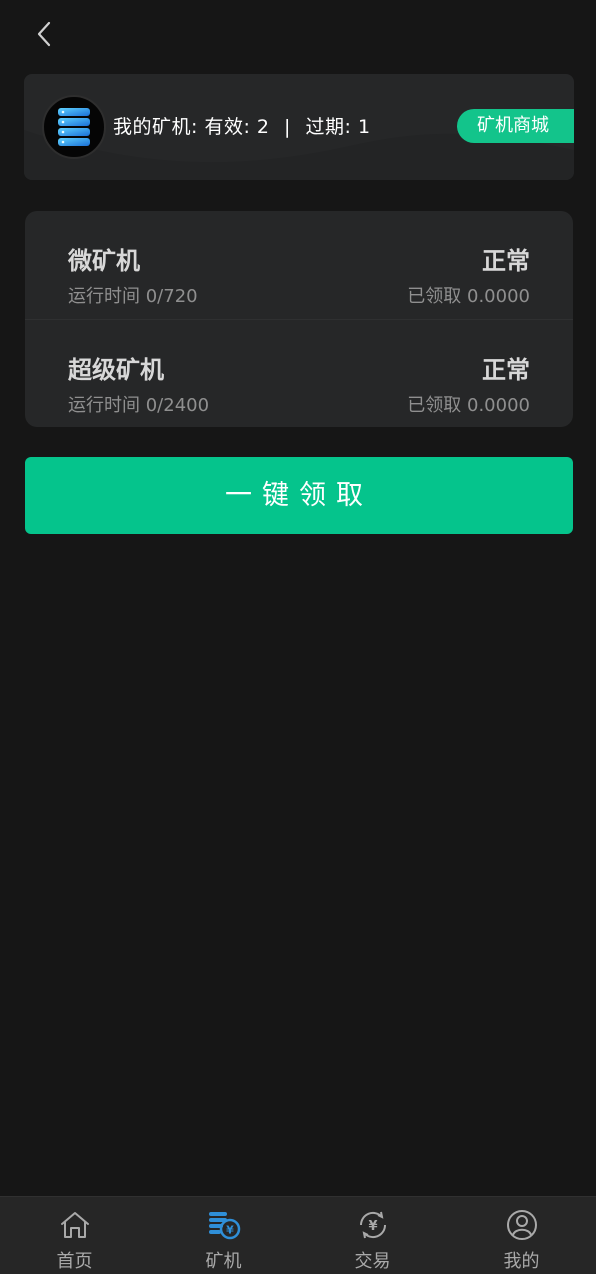  Describe the element at coordinates (104, 261) in the screenshot. I see `miner-name: 微矿机` at that location.